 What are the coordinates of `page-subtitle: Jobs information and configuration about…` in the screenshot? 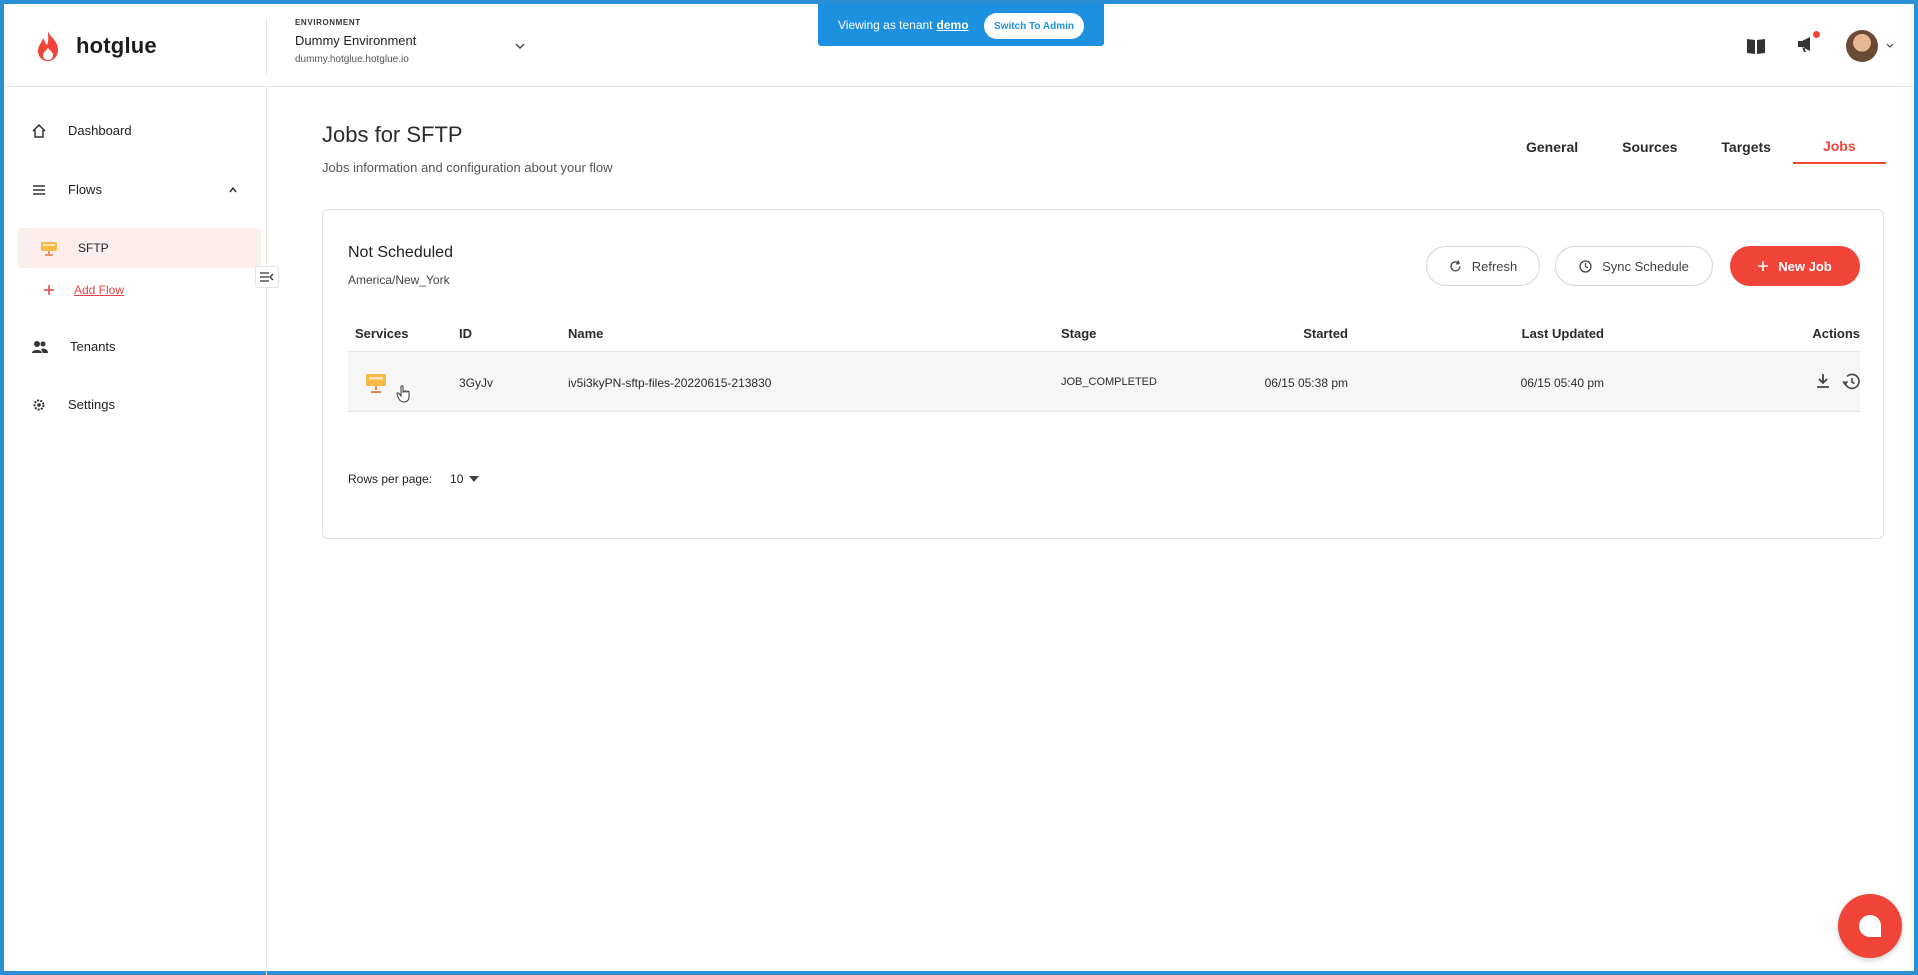 It's located at (467, 167).